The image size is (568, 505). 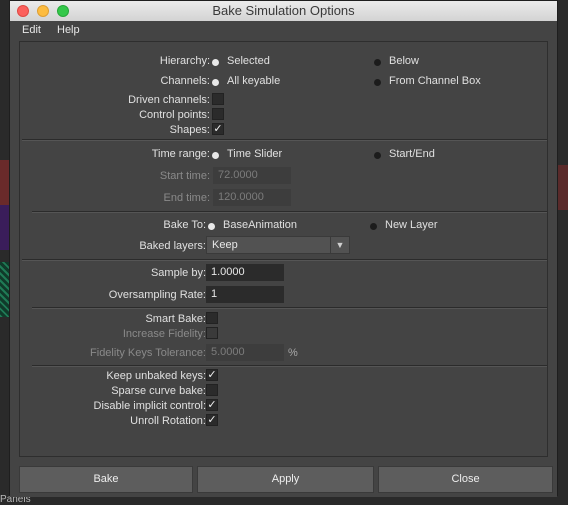 I want to click on oversampling-rate-field: 1, so click(x=245, y=294).